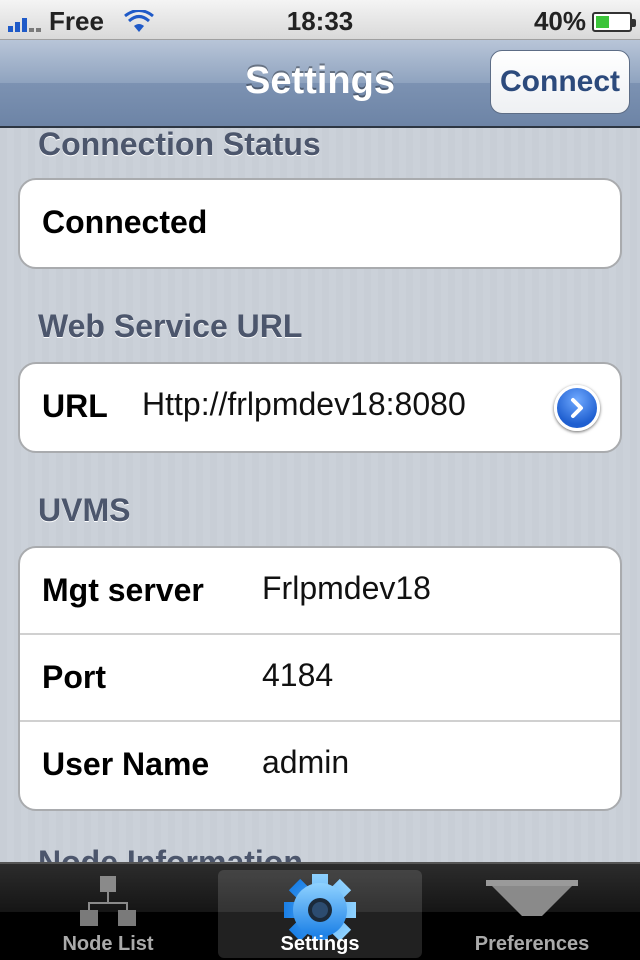 Image resolution: width=640 pixels, height=960 pixels. I want to click on connection-status-row: Connected, so click(320, 223).